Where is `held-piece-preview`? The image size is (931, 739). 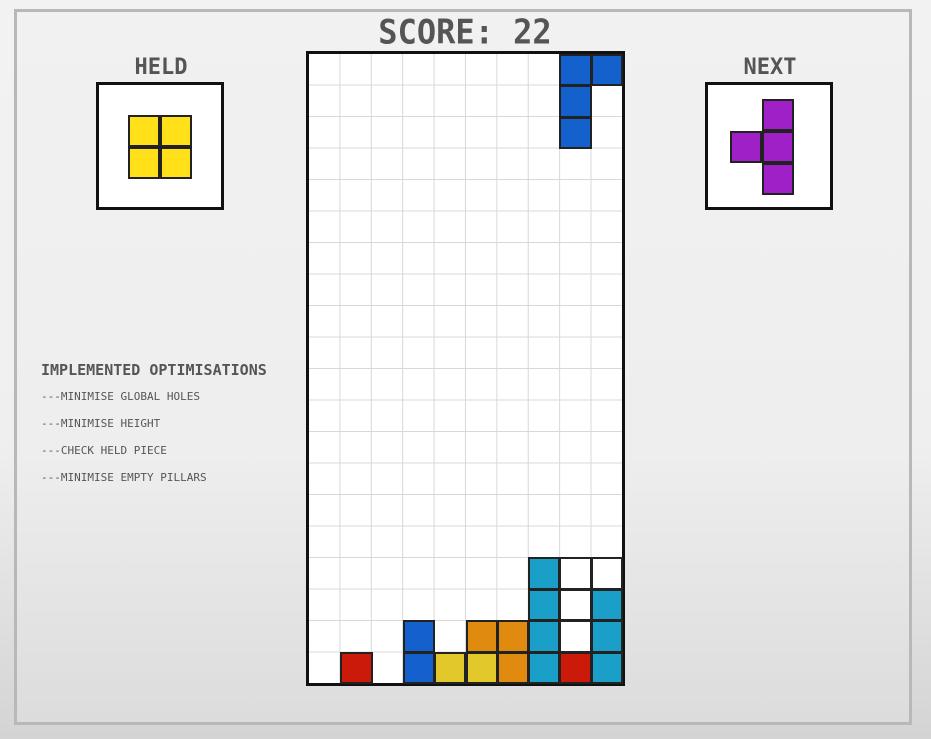 held-piece-preview is located at coordinates (160, 146).